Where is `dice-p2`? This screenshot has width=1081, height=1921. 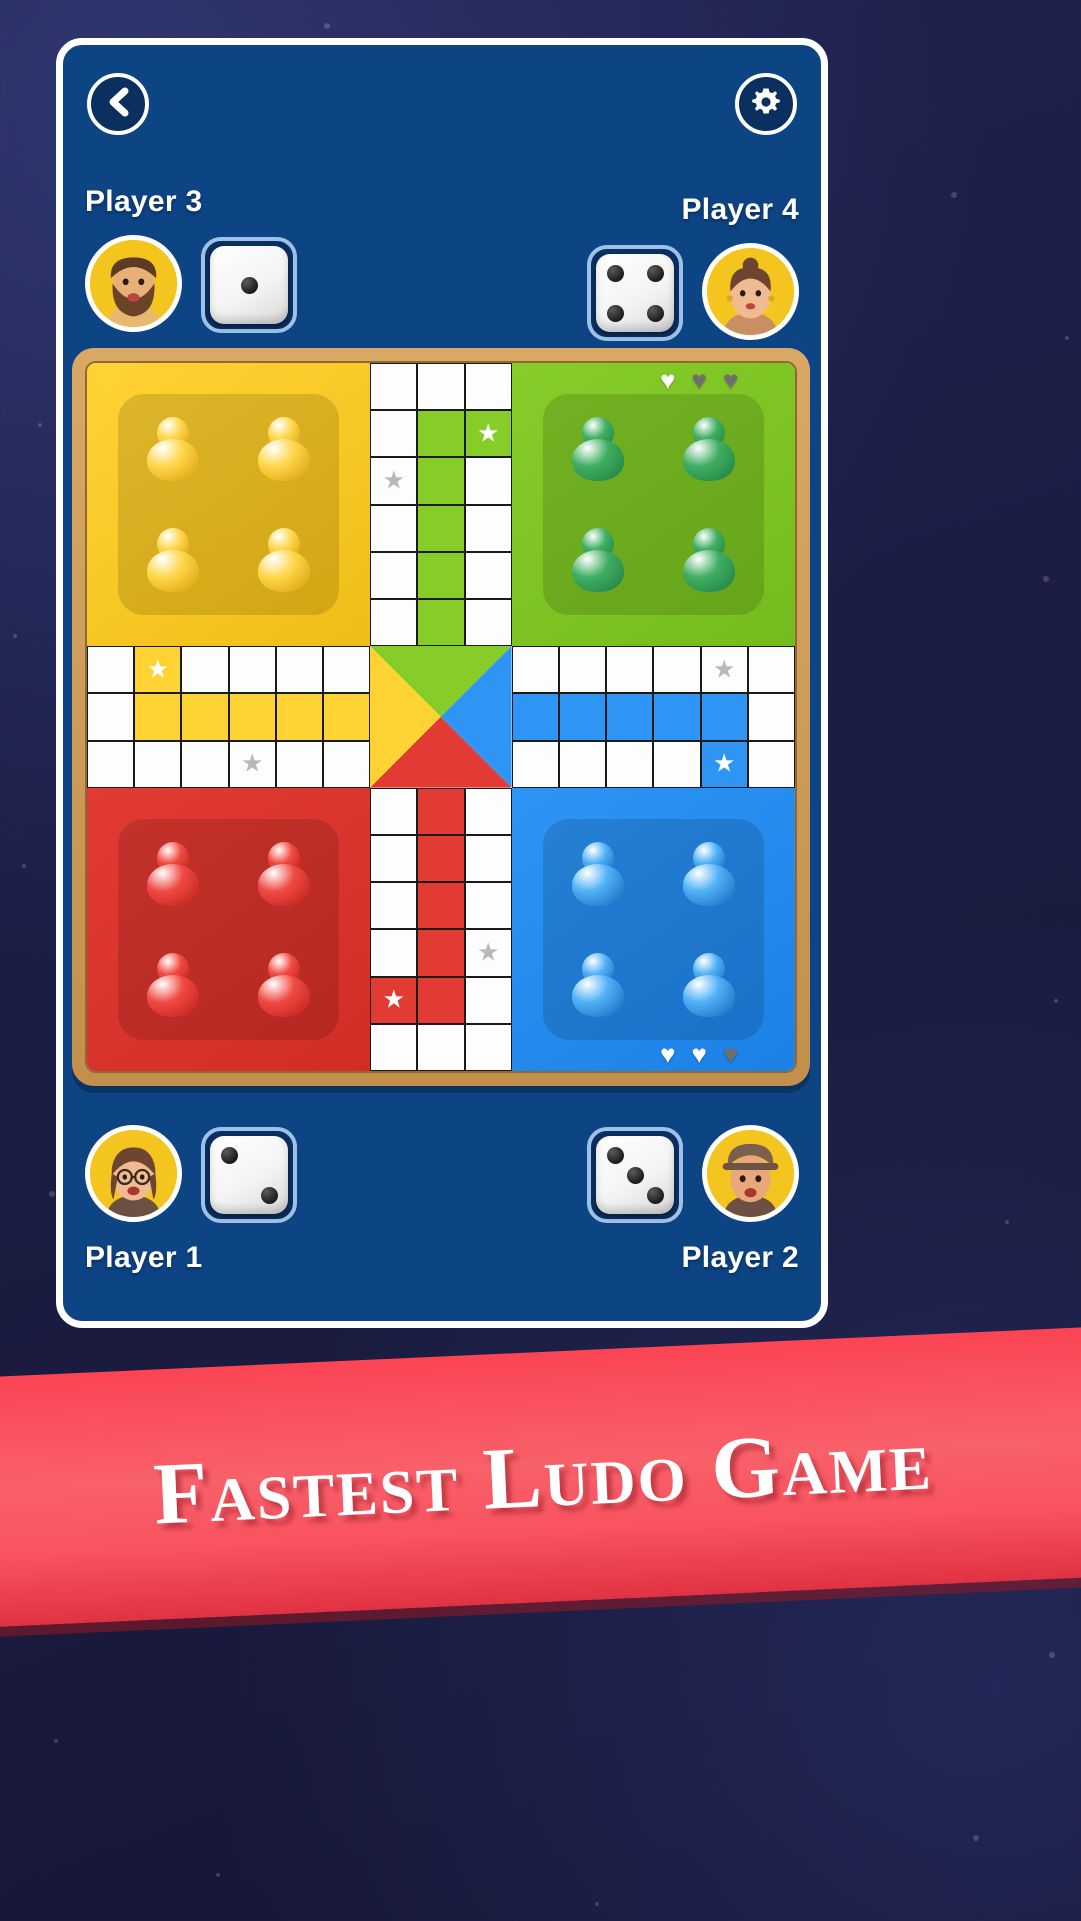 dice-p2 is located at coordinates (635, 1175).